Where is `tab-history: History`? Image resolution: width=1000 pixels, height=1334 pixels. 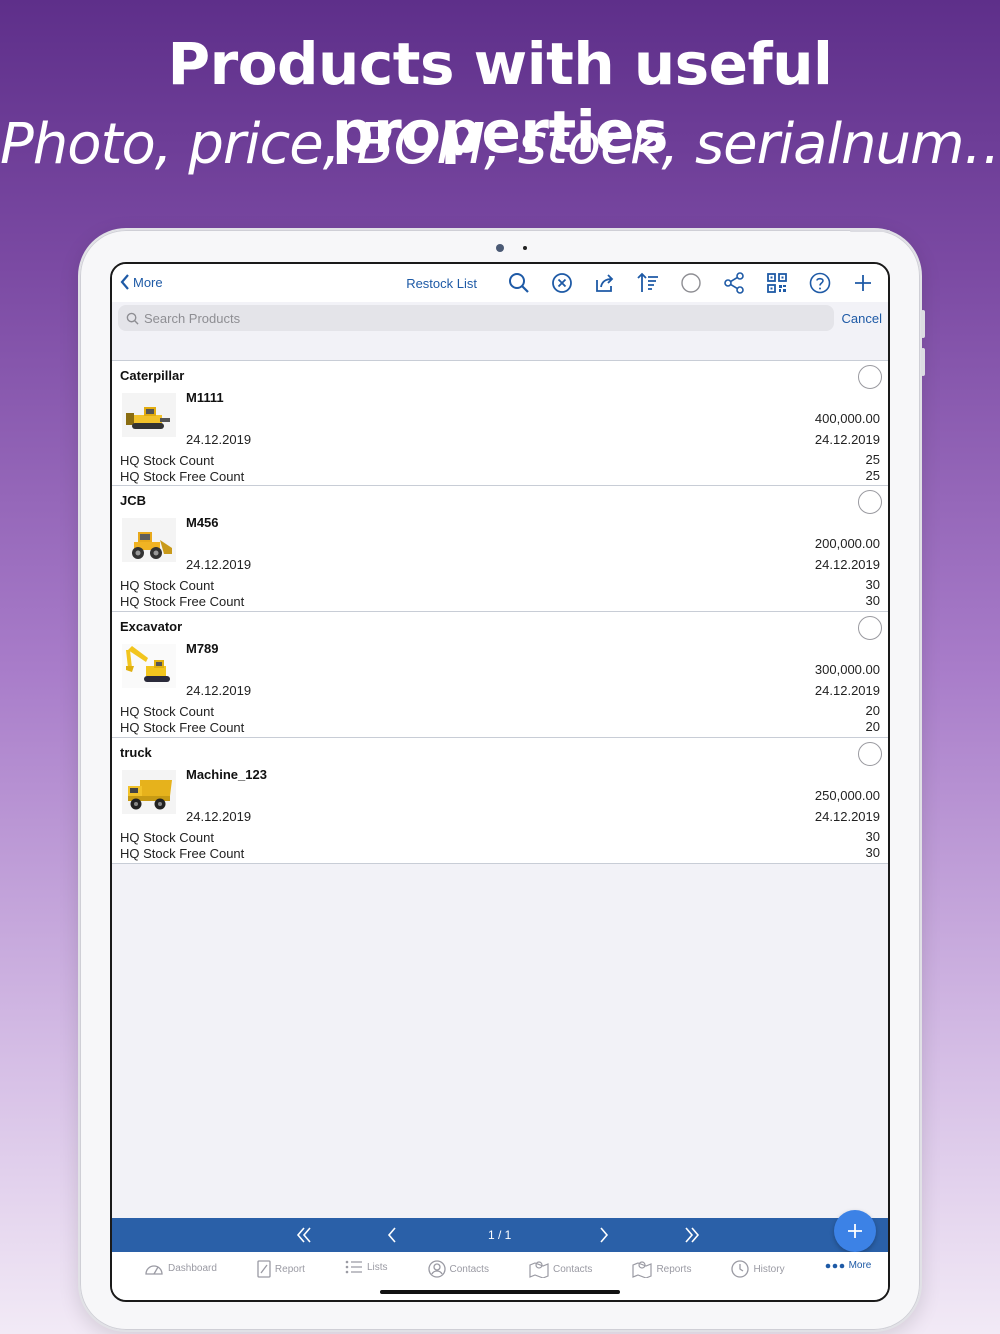
tab-history: History is located at coordinates (758, 1269).